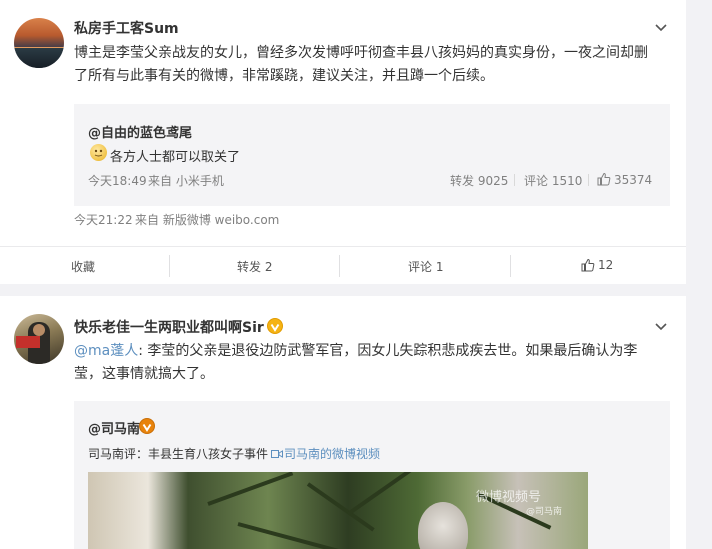 The image size is (712, 549). Describe the element at coordinates (83, 266) in the screenshot. I see `favorite-button: 收藏` at that location.